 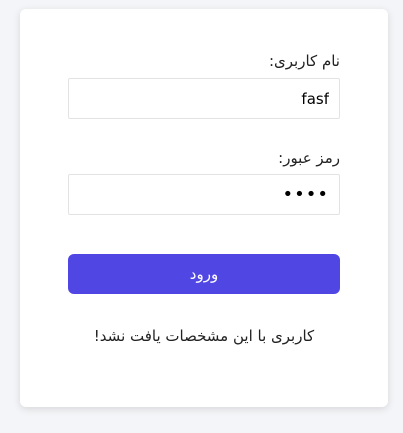 What do you see at coordinates (204, 98) in the screenshot?
I see `username-input` at bounding box center [204, 98].